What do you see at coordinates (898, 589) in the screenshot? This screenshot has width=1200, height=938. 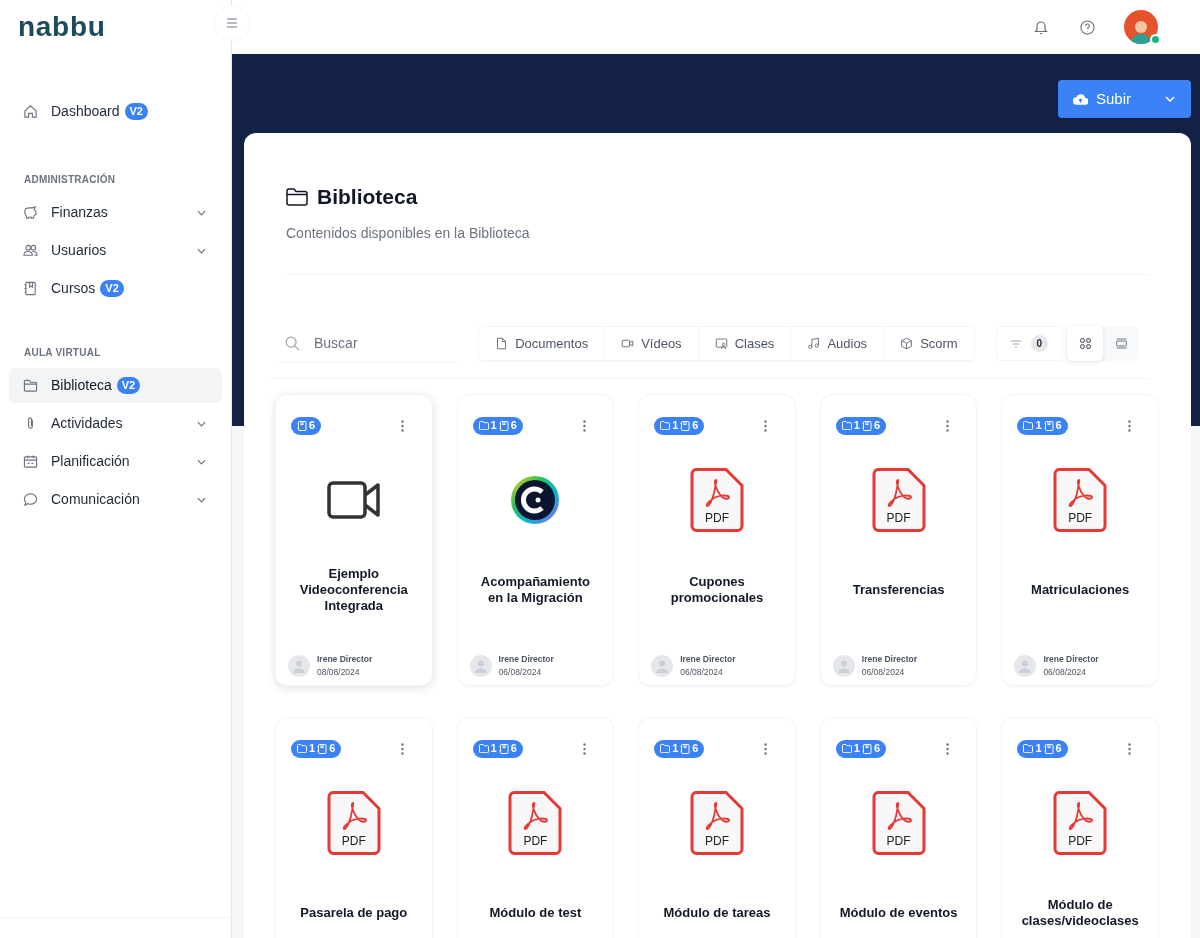 I see `card-title: Transferencias` at bounding box center [898, 589].